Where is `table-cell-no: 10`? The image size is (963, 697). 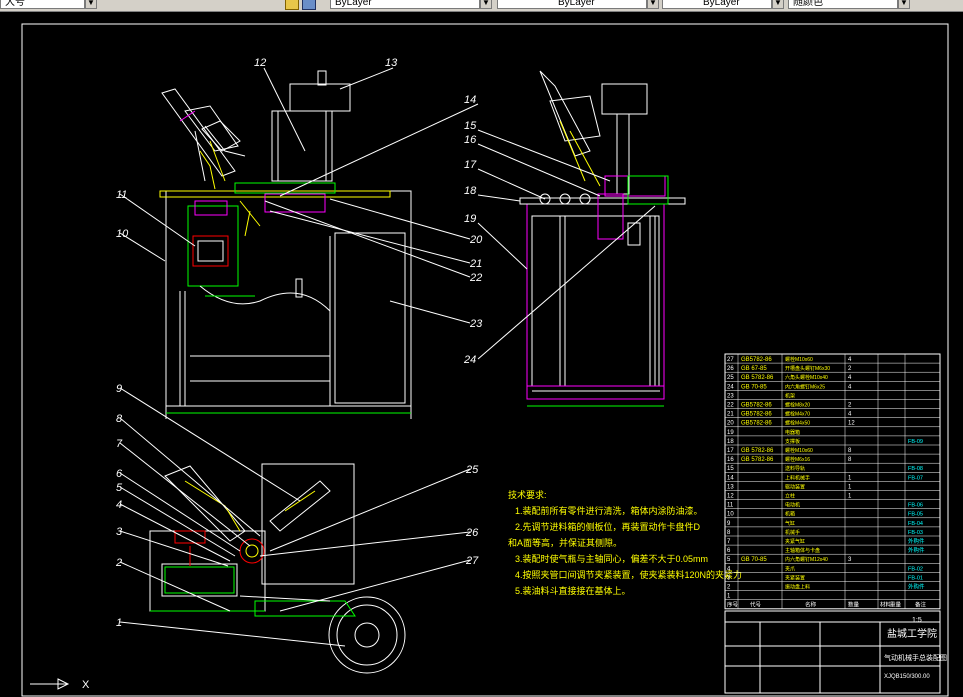 table-cell-no: 10 is located at coordinates (730, 515).